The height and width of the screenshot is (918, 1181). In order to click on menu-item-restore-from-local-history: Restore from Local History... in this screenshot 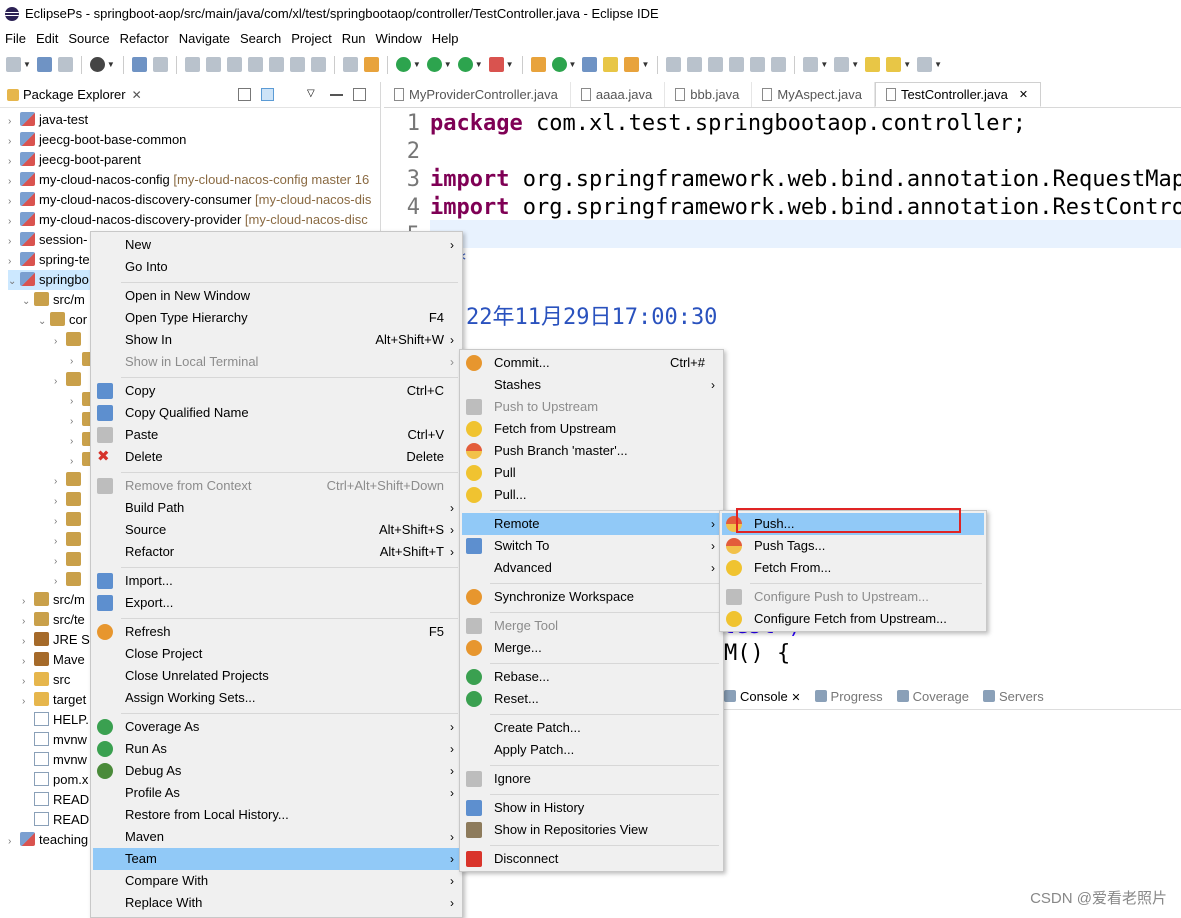, I will do `click(276, 815)`.